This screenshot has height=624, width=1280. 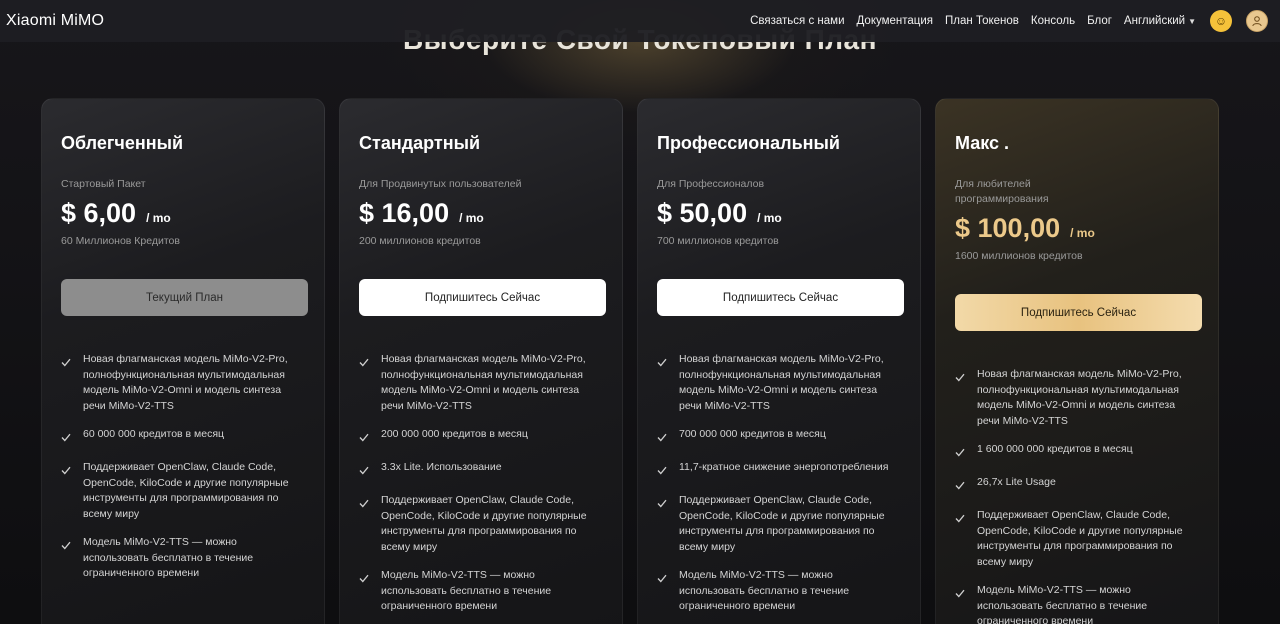 What do you see at coordinates (1154, 21) in the screenshot?
I see `language-label: Английский` at bounding box center [1154, 21].